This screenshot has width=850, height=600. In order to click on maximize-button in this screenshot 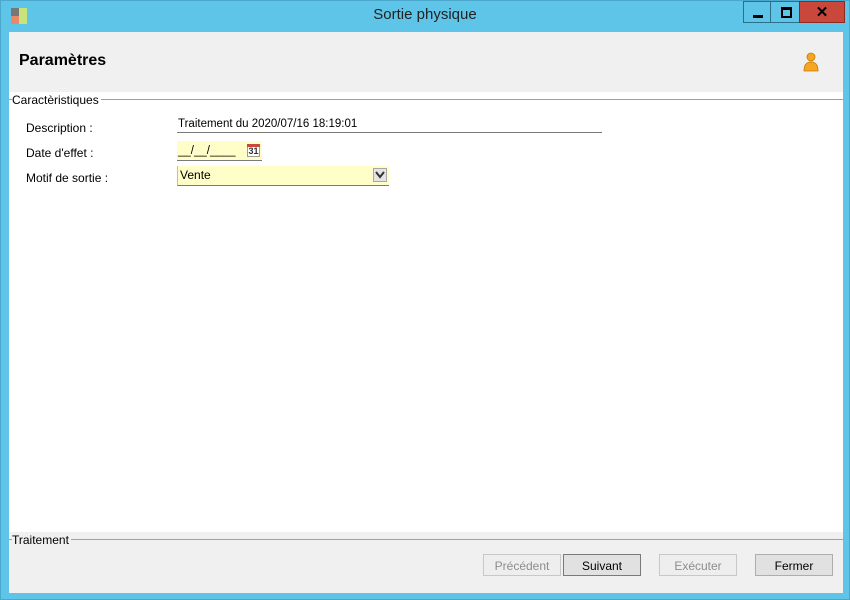, I will do `click(785, 12)`.